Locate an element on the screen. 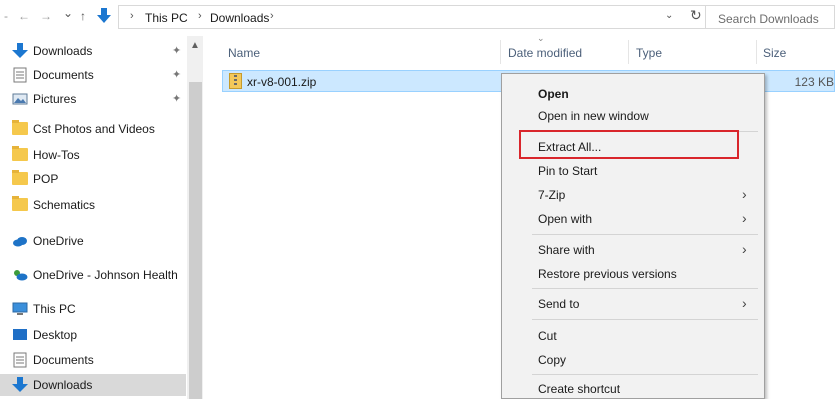  breadcrumb is located at coordinates (418, 17).